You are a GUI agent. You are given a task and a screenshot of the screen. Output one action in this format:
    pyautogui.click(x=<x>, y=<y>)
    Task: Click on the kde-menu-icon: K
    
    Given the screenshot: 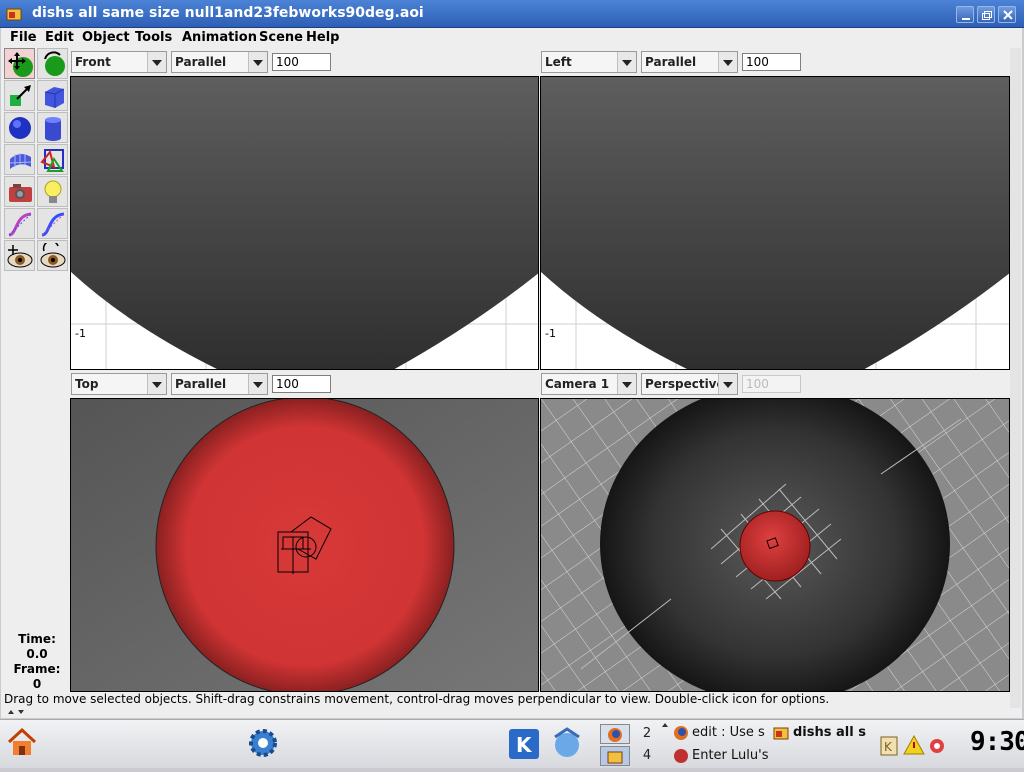 What is the action you would take?
    pyautogui.click(x=524, y=744)
    